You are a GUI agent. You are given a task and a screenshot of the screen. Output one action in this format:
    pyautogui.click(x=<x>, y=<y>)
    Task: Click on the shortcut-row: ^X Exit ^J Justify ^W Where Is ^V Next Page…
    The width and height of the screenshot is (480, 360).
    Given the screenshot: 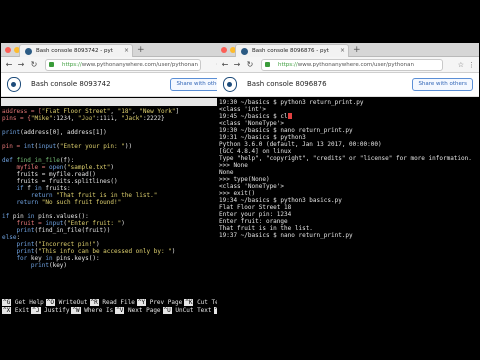 What is the action you would take?
    pyautogui.click(x=119, y=311)
    